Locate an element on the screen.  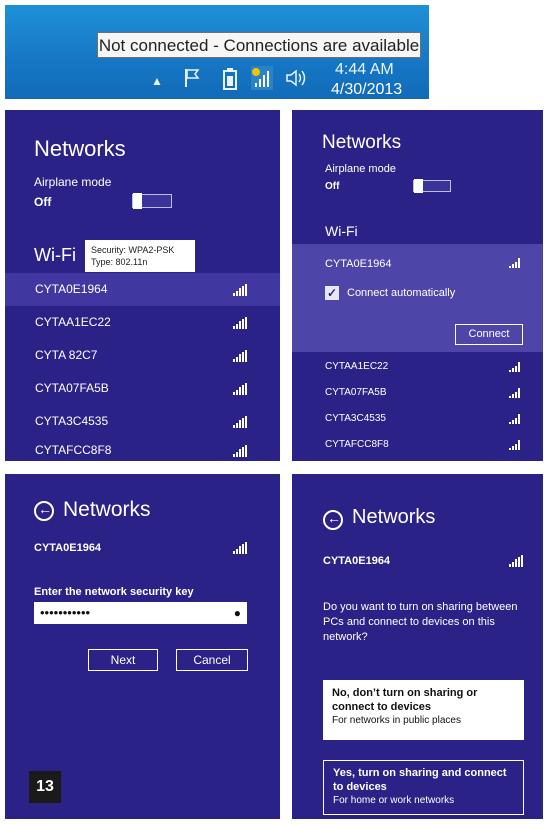
next-button: Next is located at coordinates (123, 660).